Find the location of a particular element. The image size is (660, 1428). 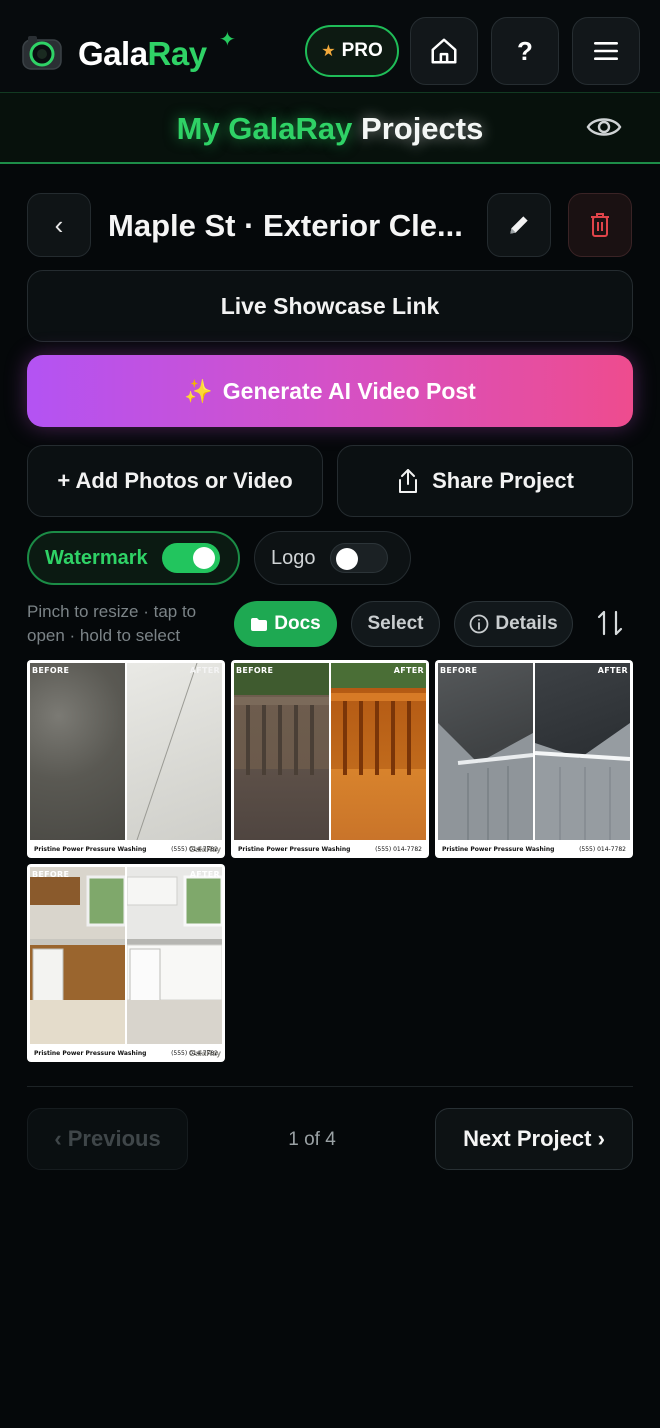

ai-label: Generate AI Video Post is located at coordinates (349, 390).